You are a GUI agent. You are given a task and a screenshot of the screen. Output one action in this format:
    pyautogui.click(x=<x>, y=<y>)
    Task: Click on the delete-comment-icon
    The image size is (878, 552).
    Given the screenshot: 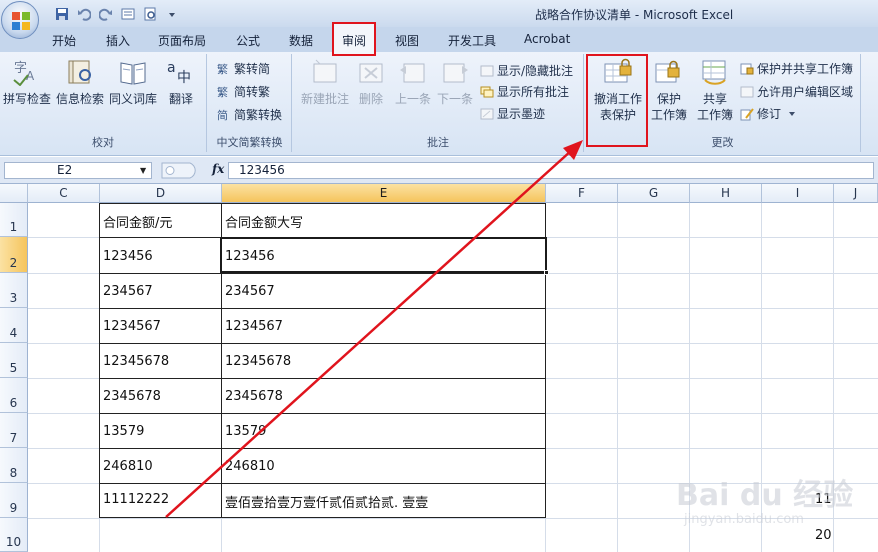 What is the action you would take?
    pyautogui.click(x=371, y=72)
    